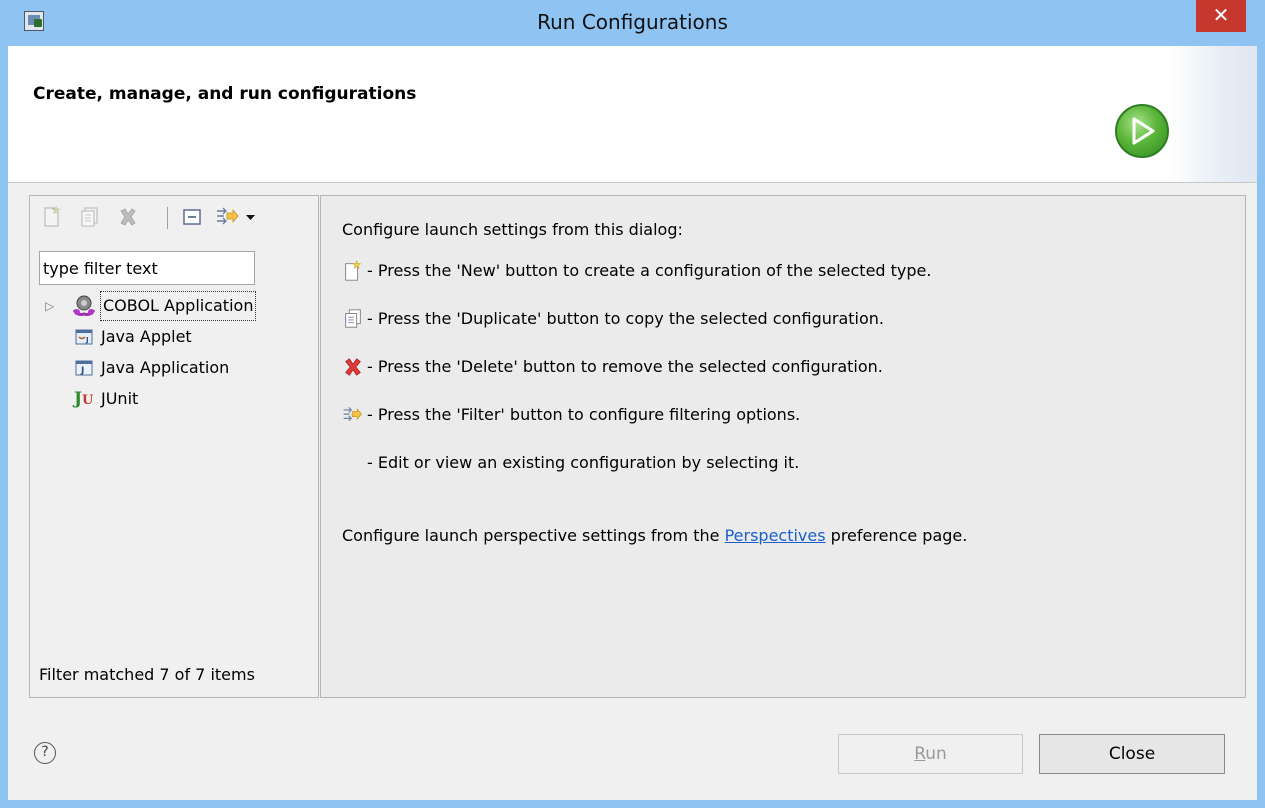 This screenshot has width=1265, height=808. What do you see at coordinates (775, 535) in the screenshot?
I see `perspectives-link: Perspectives` at bounding box center [775, 535].